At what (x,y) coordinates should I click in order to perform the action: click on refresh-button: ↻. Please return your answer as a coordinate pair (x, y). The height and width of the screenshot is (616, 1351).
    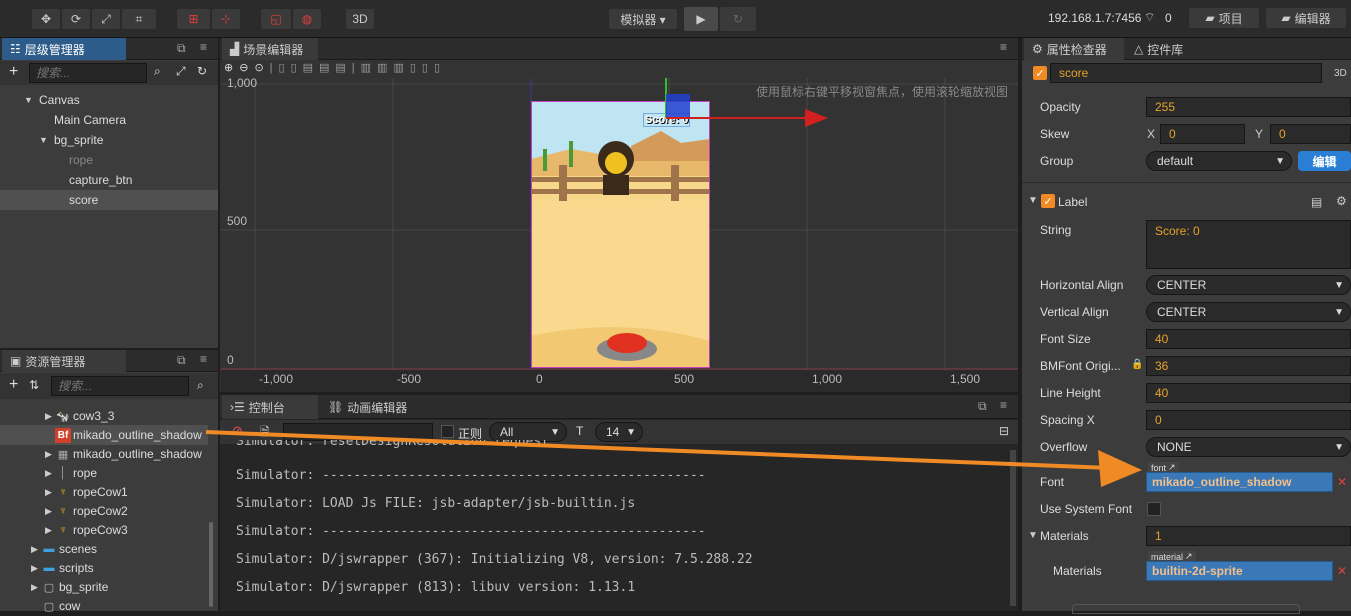
    Looking at the image, I should click on (738, 19).